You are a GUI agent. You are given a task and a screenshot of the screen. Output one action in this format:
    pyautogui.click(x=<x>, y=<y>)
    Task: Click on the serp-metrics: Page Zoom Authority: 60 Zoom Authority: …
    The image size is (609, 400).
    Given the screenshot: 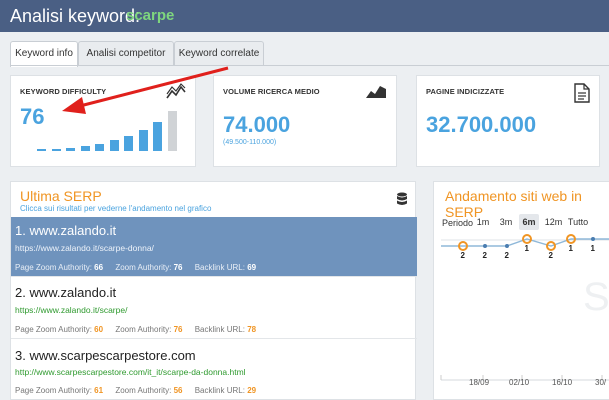 What is the action you would take?
    pyautogui.click(x=136, y=329)
    